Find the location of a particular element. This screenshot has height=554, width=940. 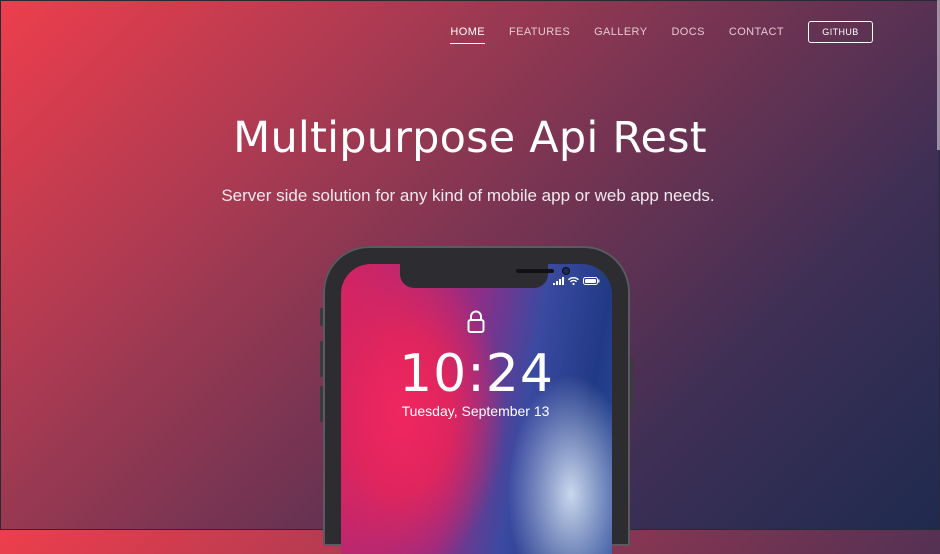

lock-icon is located at coordinates (476, 321).